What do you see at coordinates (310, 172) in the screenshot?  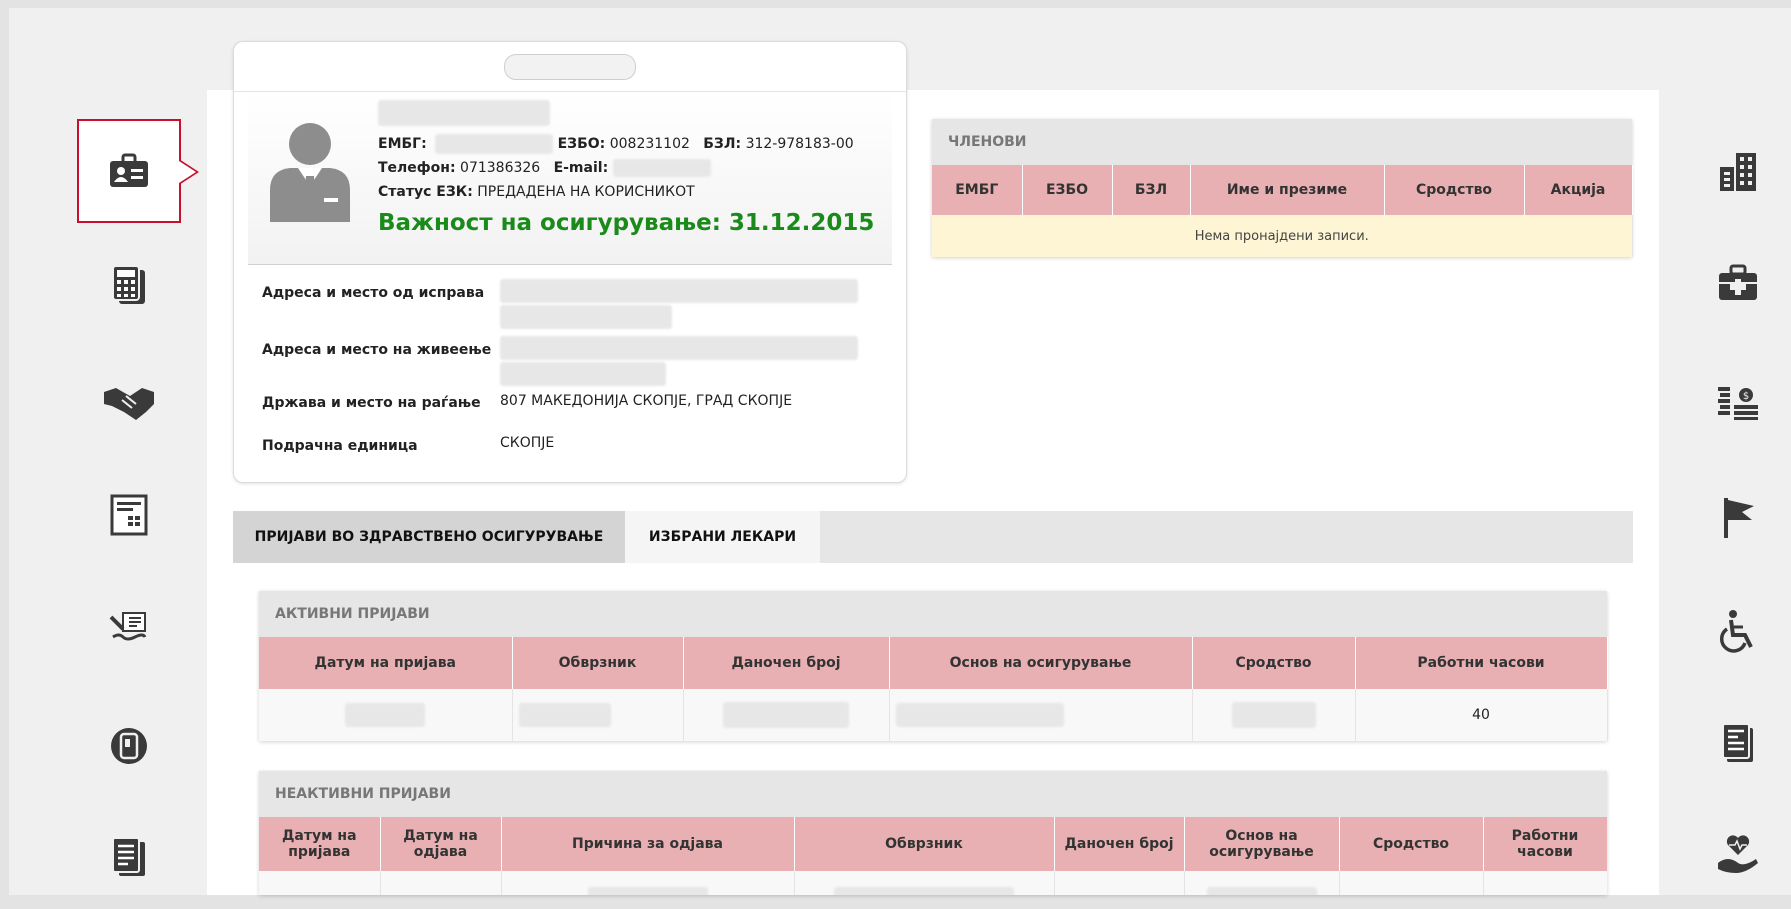 I see `user-avatar-icon` at bounding box center [310, 172].